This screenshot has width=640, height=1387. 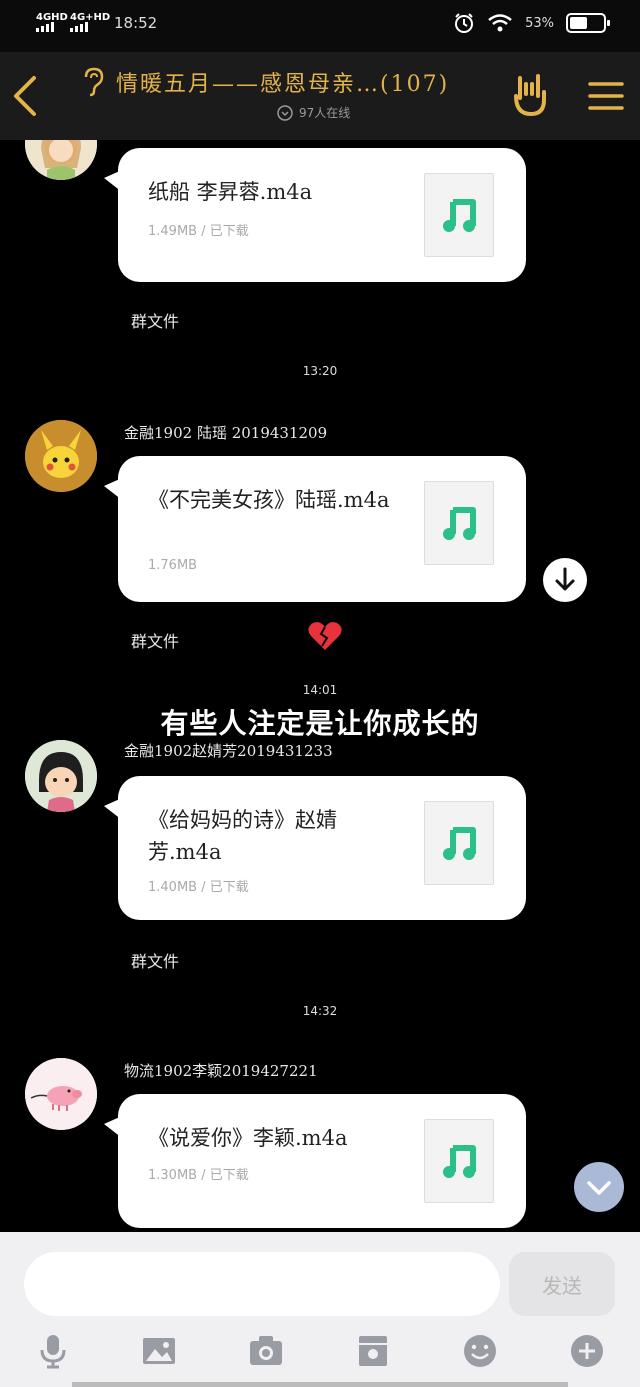 I want to click on broken-heart-icon, so click(x=325, y=636).